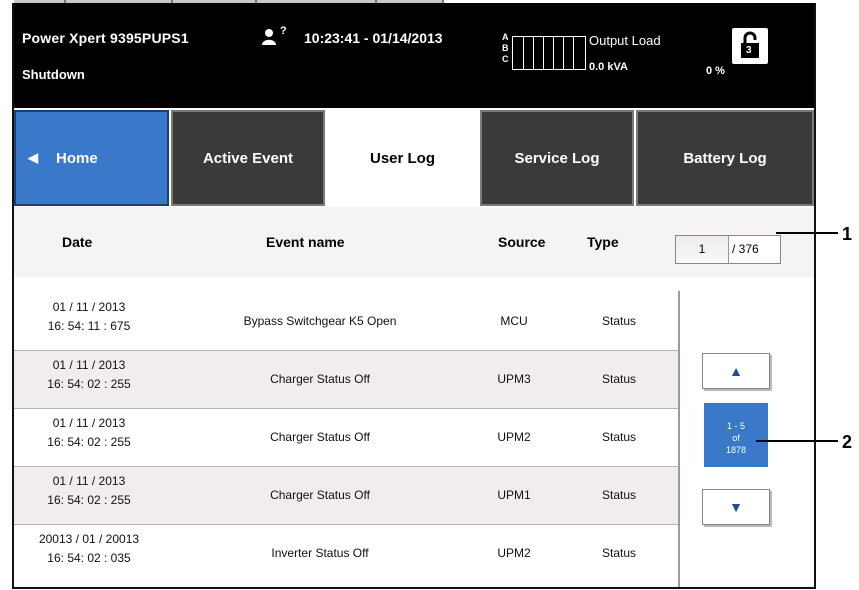  What do you see at coordinates (625, 40) in the screenshot?
I see `output-load-label: Output Load` at bounding box center [625, 40].